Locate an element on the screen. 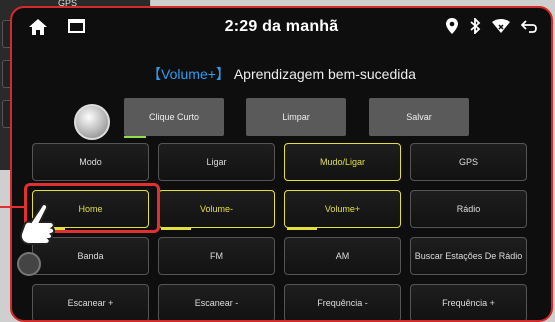  key-label: Mudo/Ligar is located at coordinates (342, 162).